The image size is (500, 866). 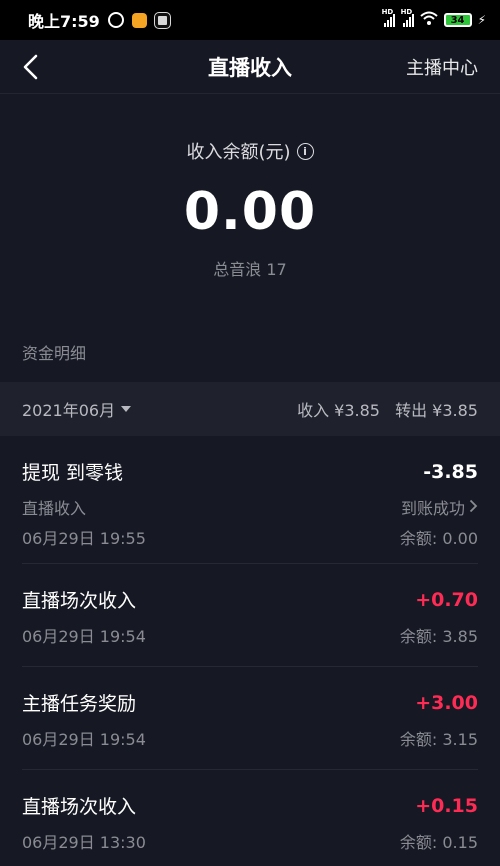 What do you see at coordinates (54, 508) in the screenshot?
I see `transaction-subtitle: 直播收入` at bounding box center [54, 508].